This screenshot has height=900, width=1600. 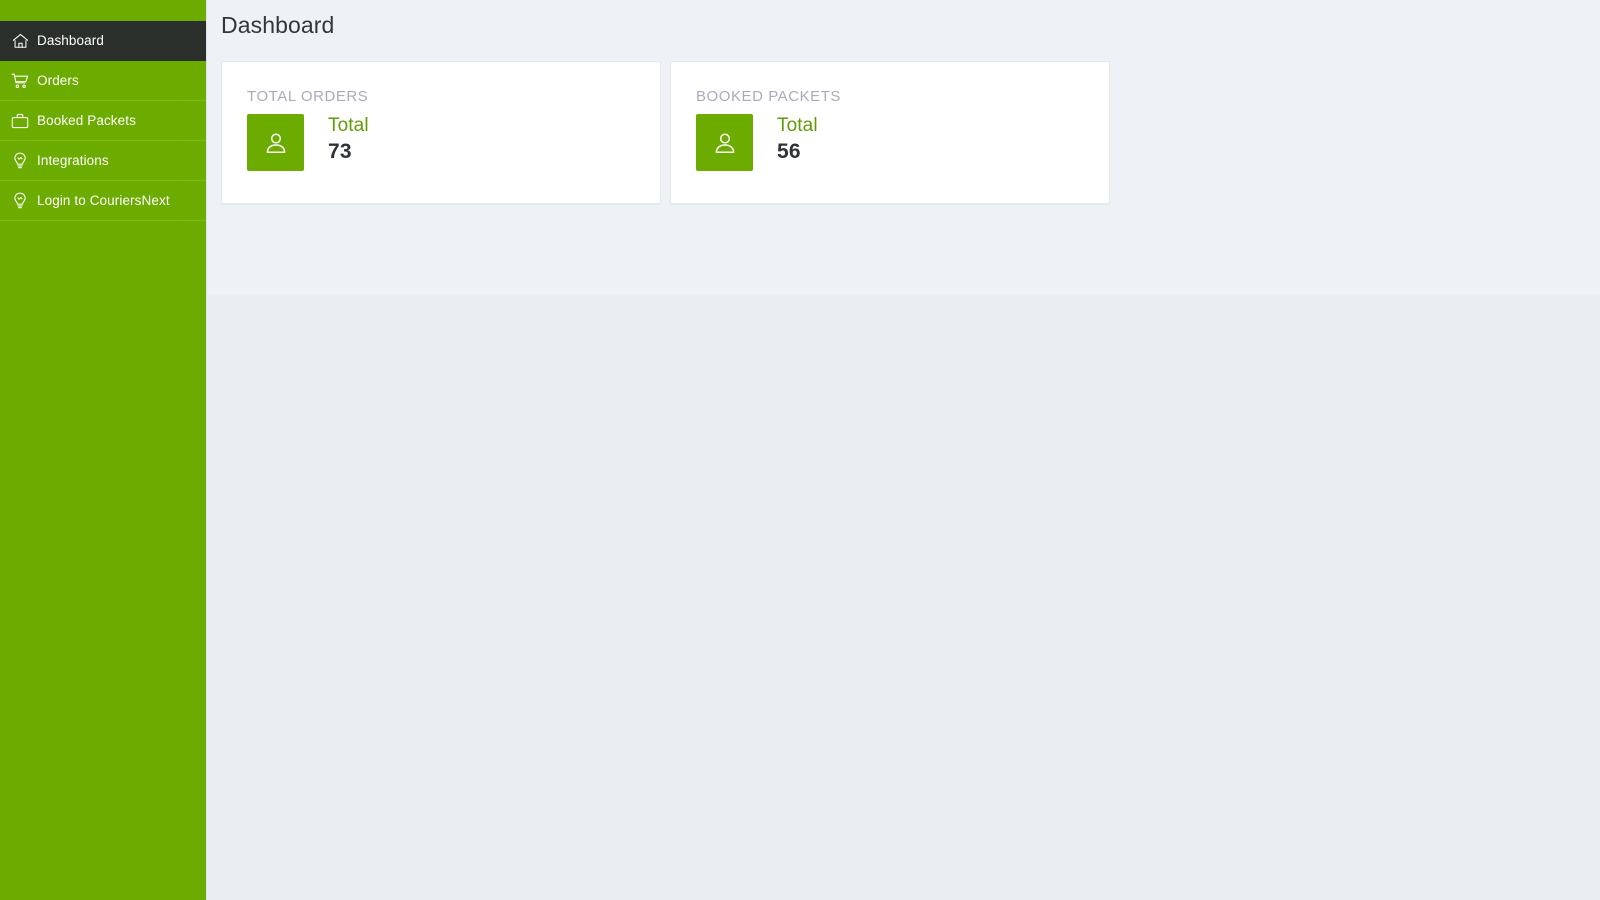 I want to click on sidebar-item-integrations: Integrations, so click(x=103, y=161).